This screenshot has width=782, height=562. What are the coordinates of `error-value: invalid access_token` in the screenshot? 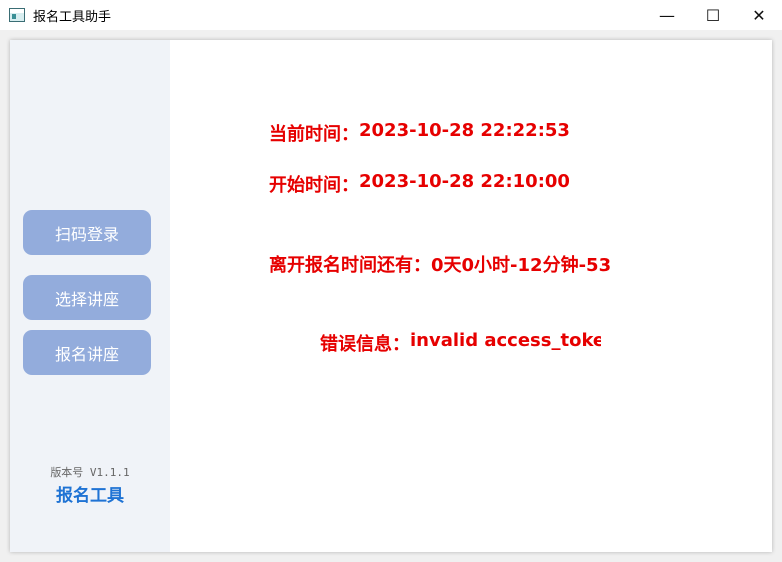 It's located at (505, 340).